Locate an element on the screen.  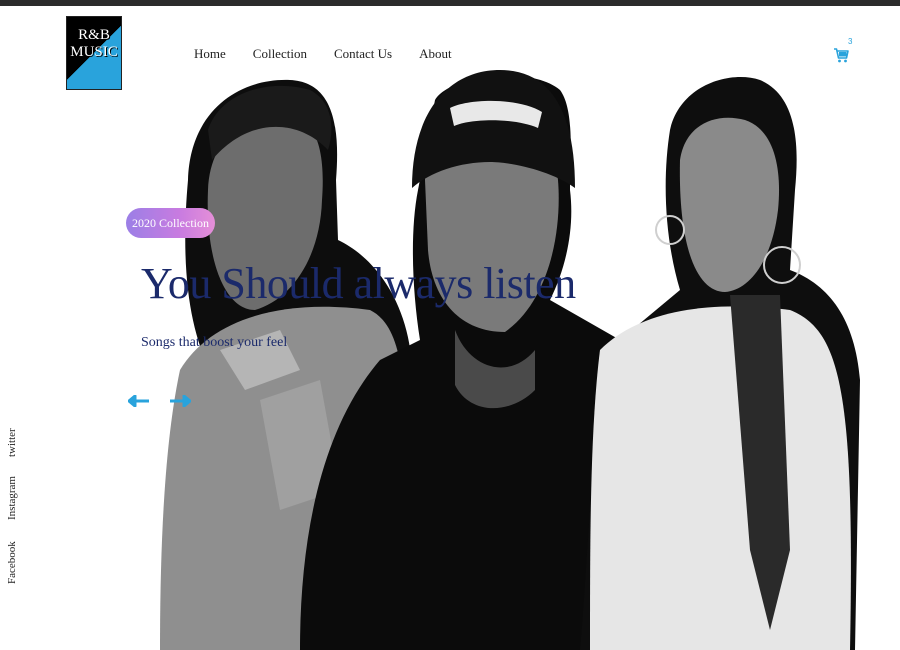
cart-count-badge: 3 is located at coordinates (850, 41).